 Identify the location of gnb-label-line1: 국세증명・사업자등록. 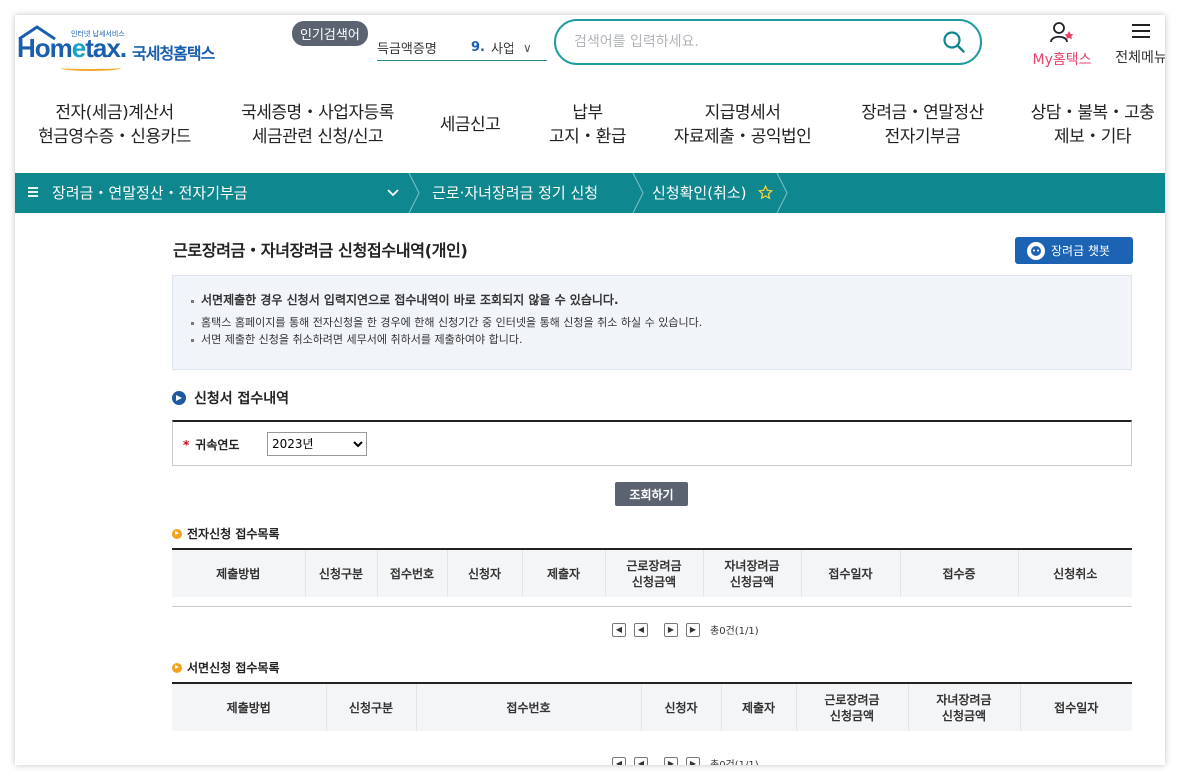
(317, 113).